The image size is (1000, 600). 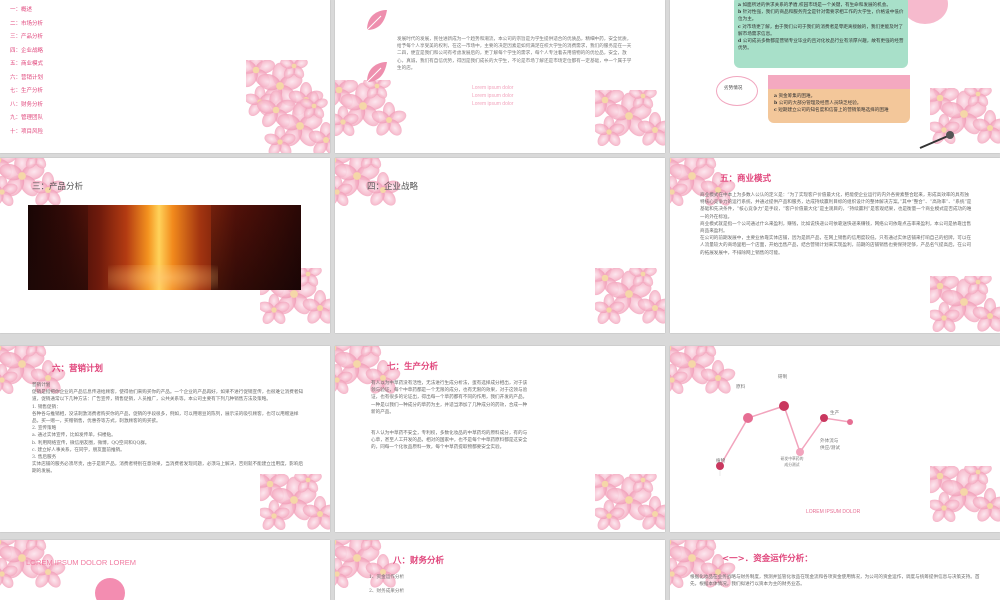 What do you see at coordinates (419, 561) in the screenshot?
I see `slide-title: 八：财务分析` at bounding box center [419, 561].